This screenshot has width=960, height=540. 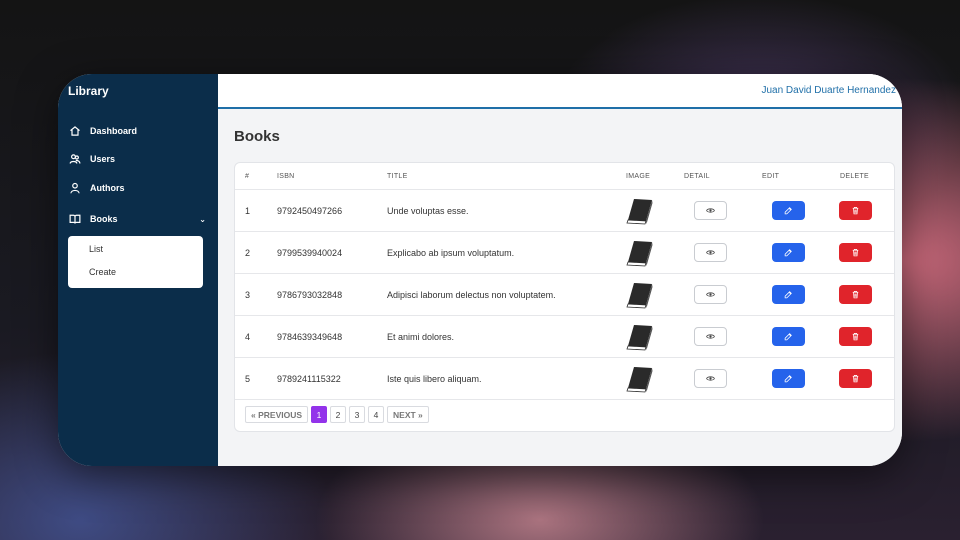 I want to click on row-title: Unde voluptas esse., so click(x=428, y=211).